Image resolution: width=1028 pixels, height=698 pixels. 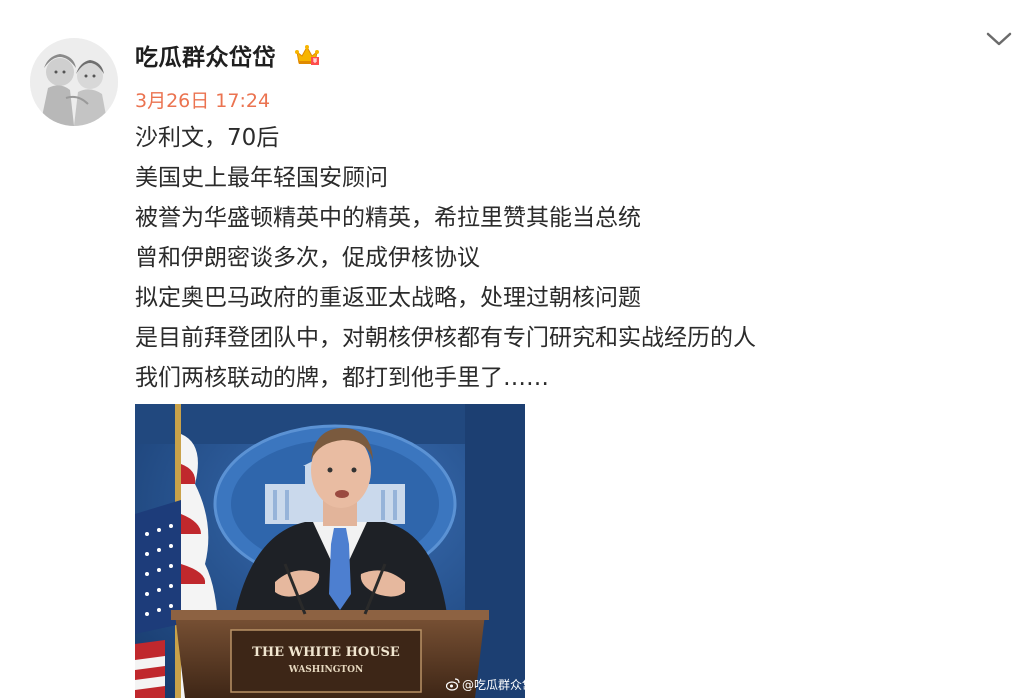 I want to click on avatar-illustration-icon, so click(x=74, y=82).